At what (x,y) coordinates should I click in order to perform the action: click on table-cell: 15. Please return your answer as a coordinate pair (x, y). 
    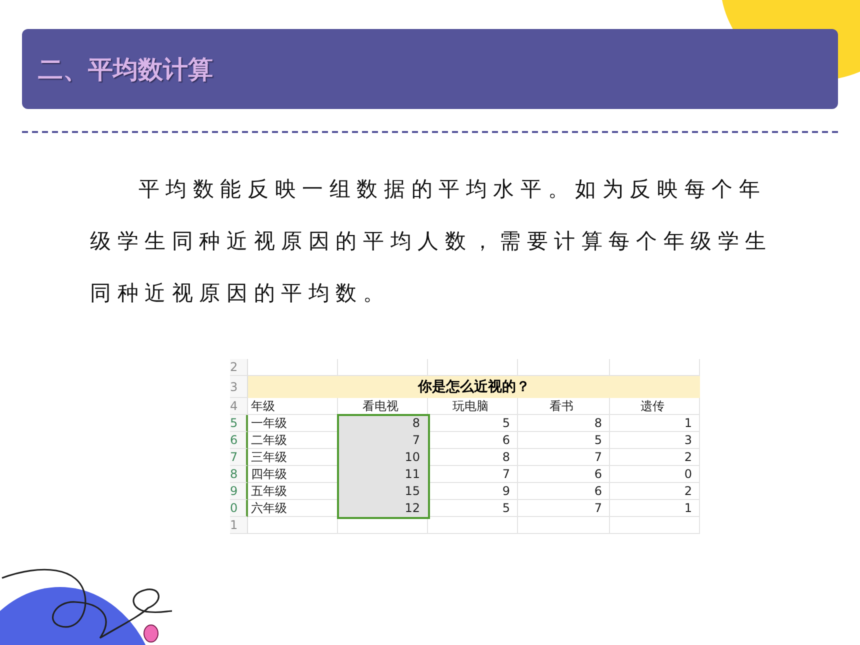
    Looking at the image, I should click on (383, 491).